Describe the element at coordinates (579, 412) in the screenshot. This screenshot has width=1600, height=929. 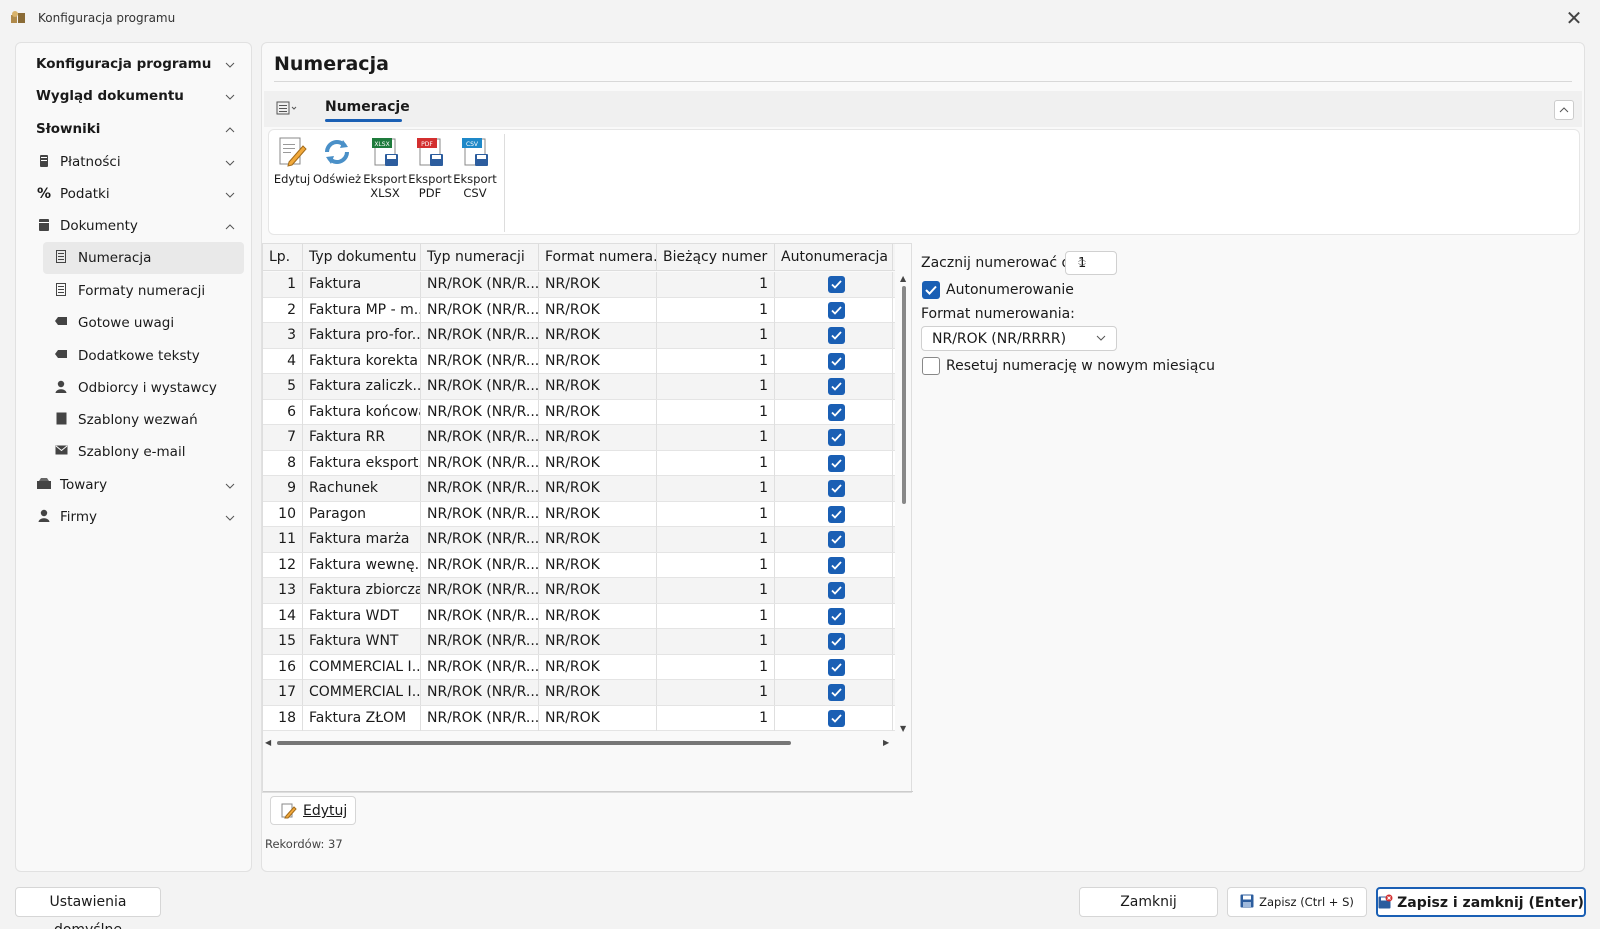
I see `table-row: 6 Faktura końcowa NR/ROK (NR/R... NR/ROK 1` at that location.